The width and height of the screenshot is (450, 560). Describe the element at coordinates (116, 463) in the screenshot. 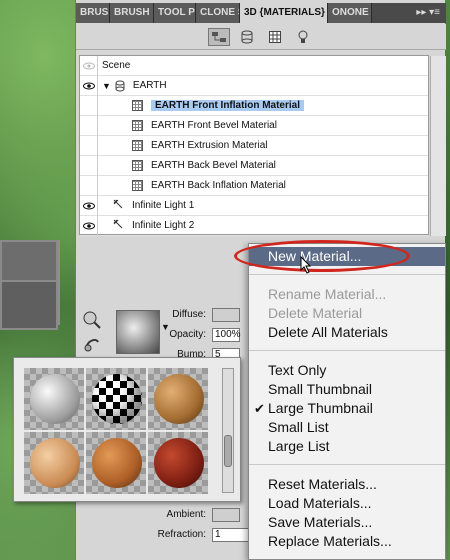

I see `material-thumbnail-rust-wood` at that location.